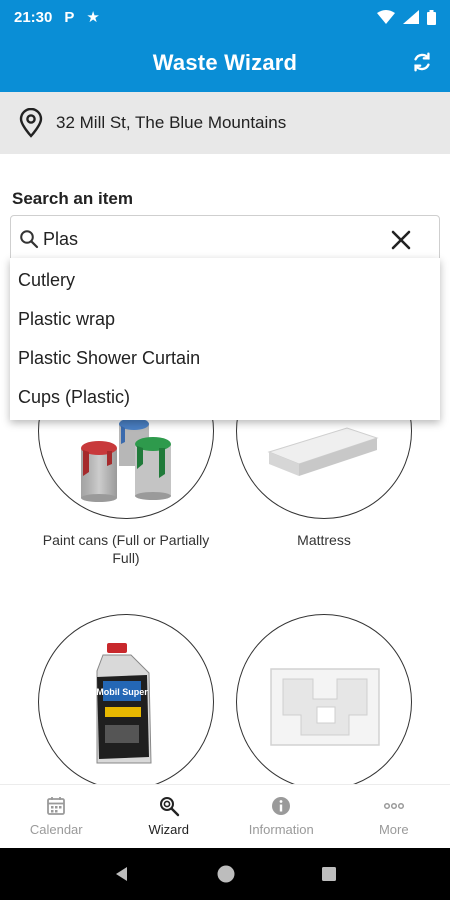  What do you see at coordinates (225, 358) in the screenshot?
I see `suggestion-item: Plastic Shower Curtain` at bounding box center [225, 358].